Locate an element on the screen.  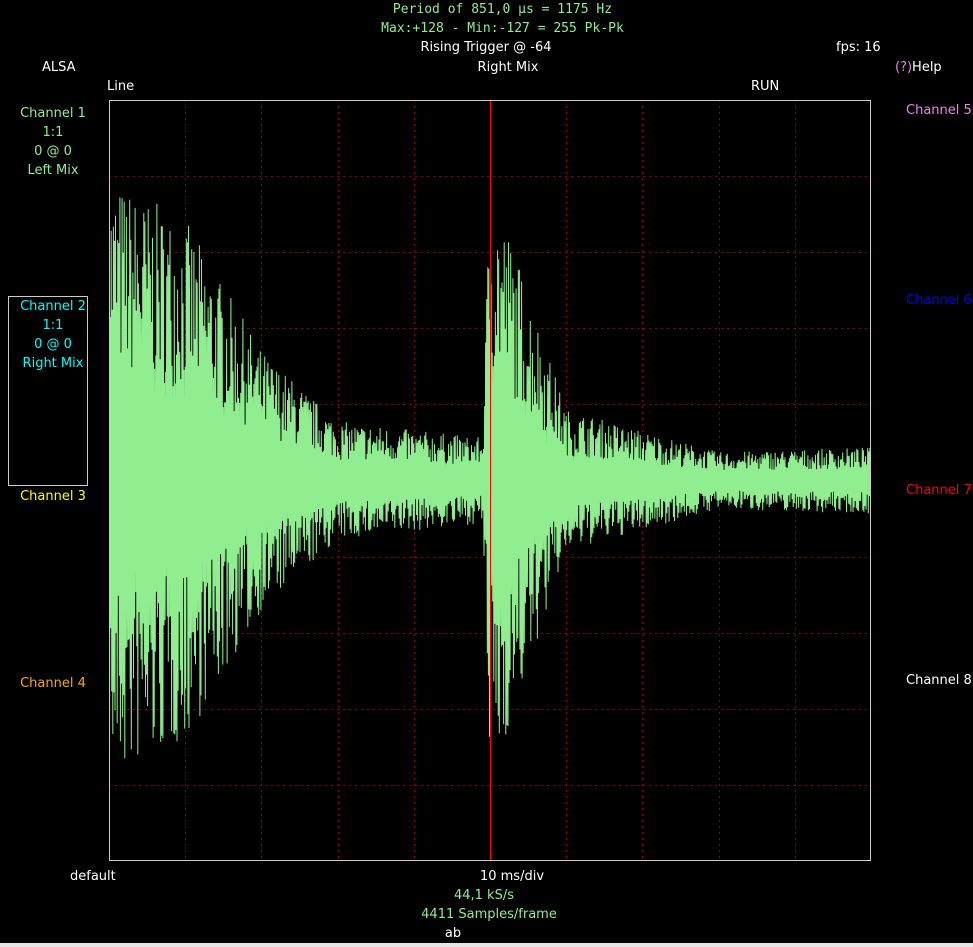
trigger-label: Rising Trigger @ -64 is located at coordinates (486, 47).